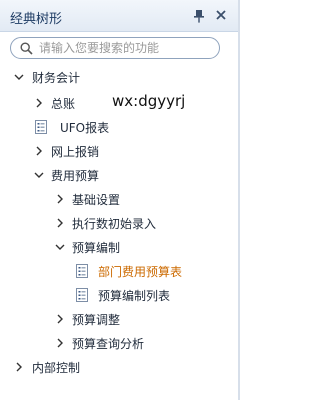  I want to click on tree-item-label: 费用预算, so click(75, 176).